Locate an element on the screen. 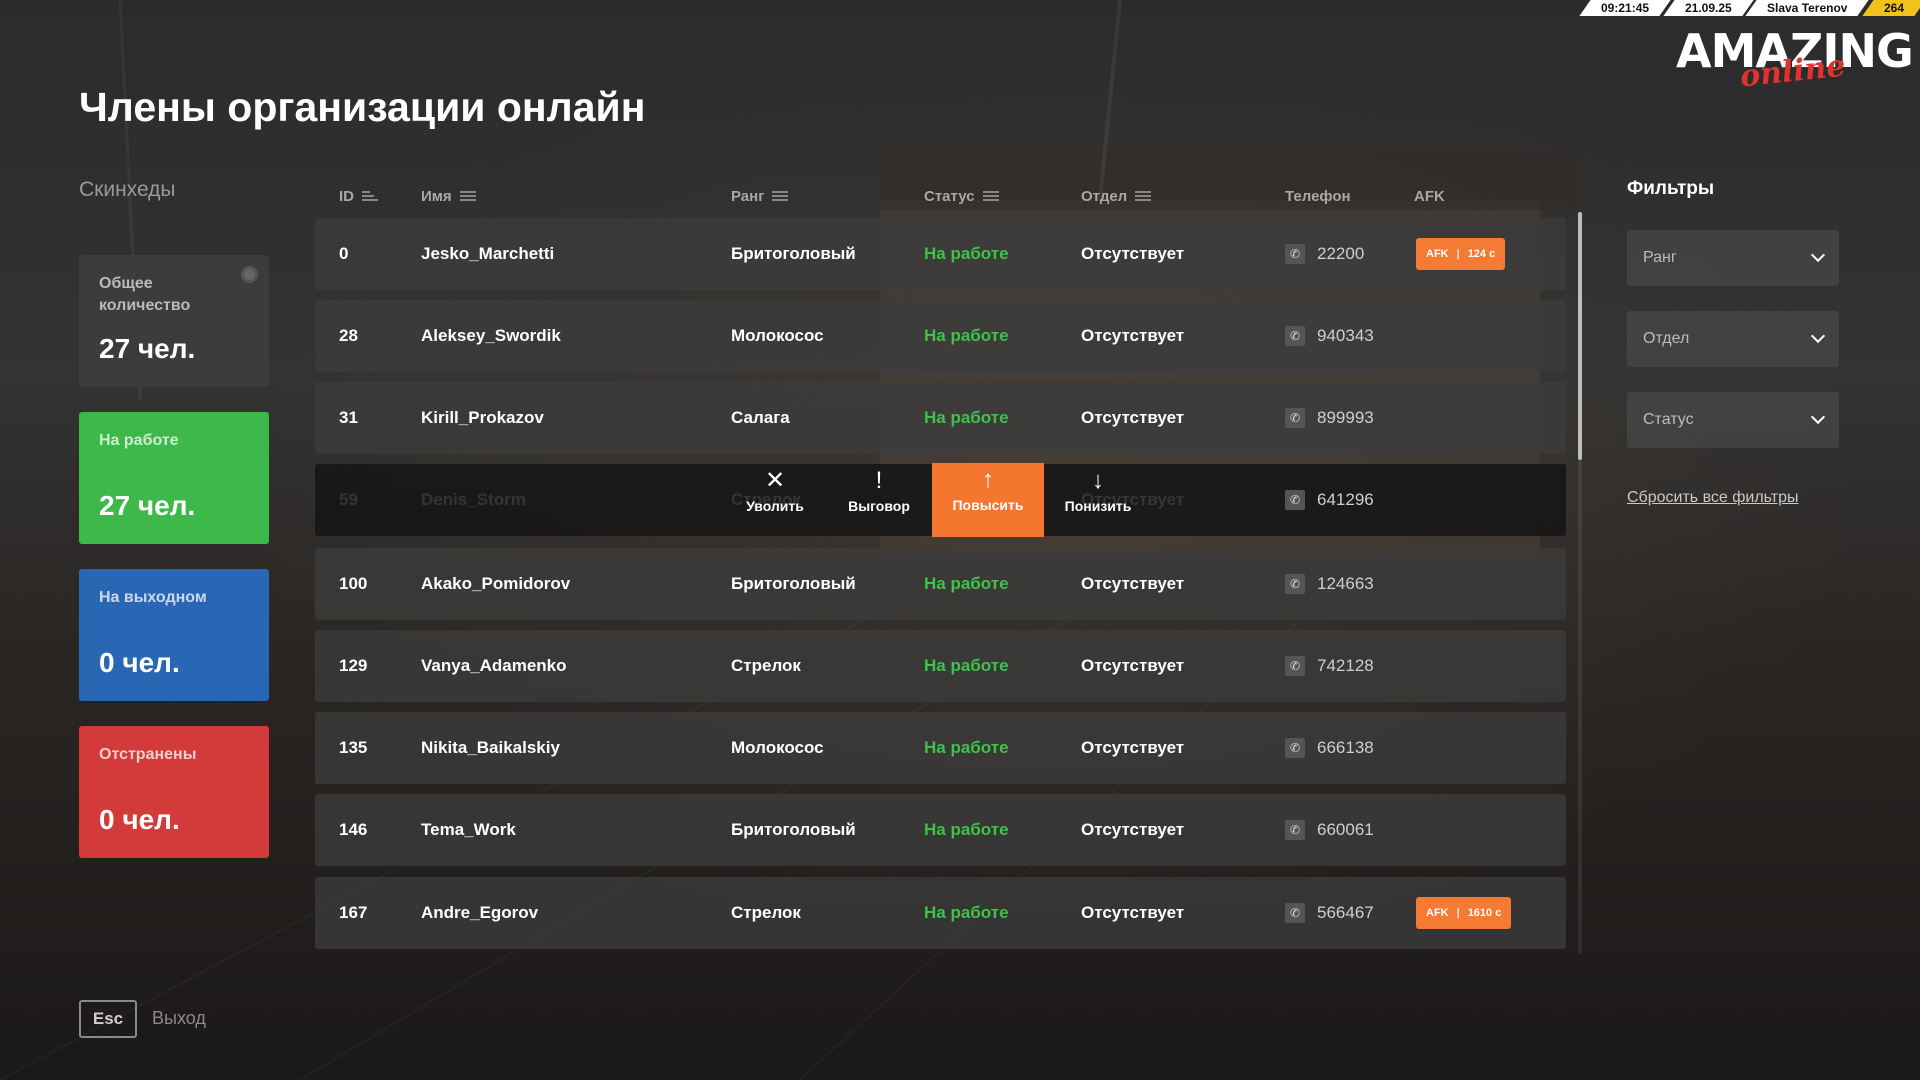 The image size is (1920, 1080). arrow-up-icon: ↑ is located at coordinates (988, 479).